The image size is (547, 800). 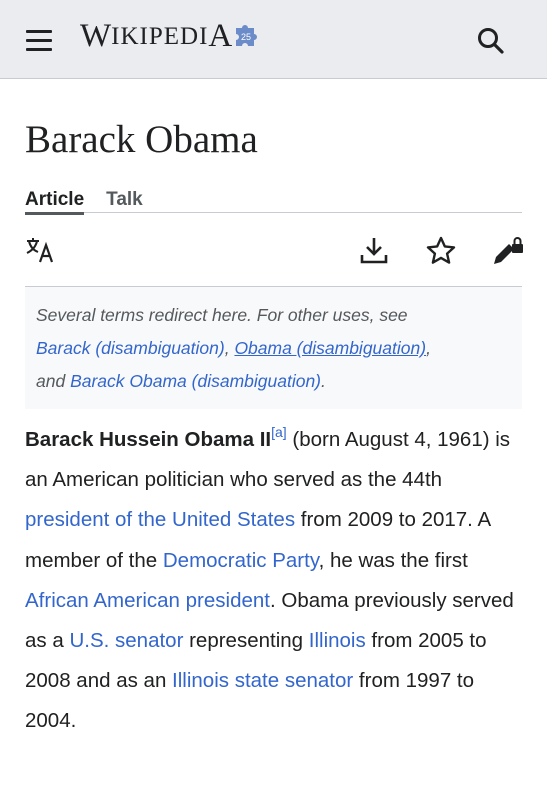 What do you see at coordinates (55, 189) in the screenshot?
I see `tab-article: Article` at bounding box center [55, 189].